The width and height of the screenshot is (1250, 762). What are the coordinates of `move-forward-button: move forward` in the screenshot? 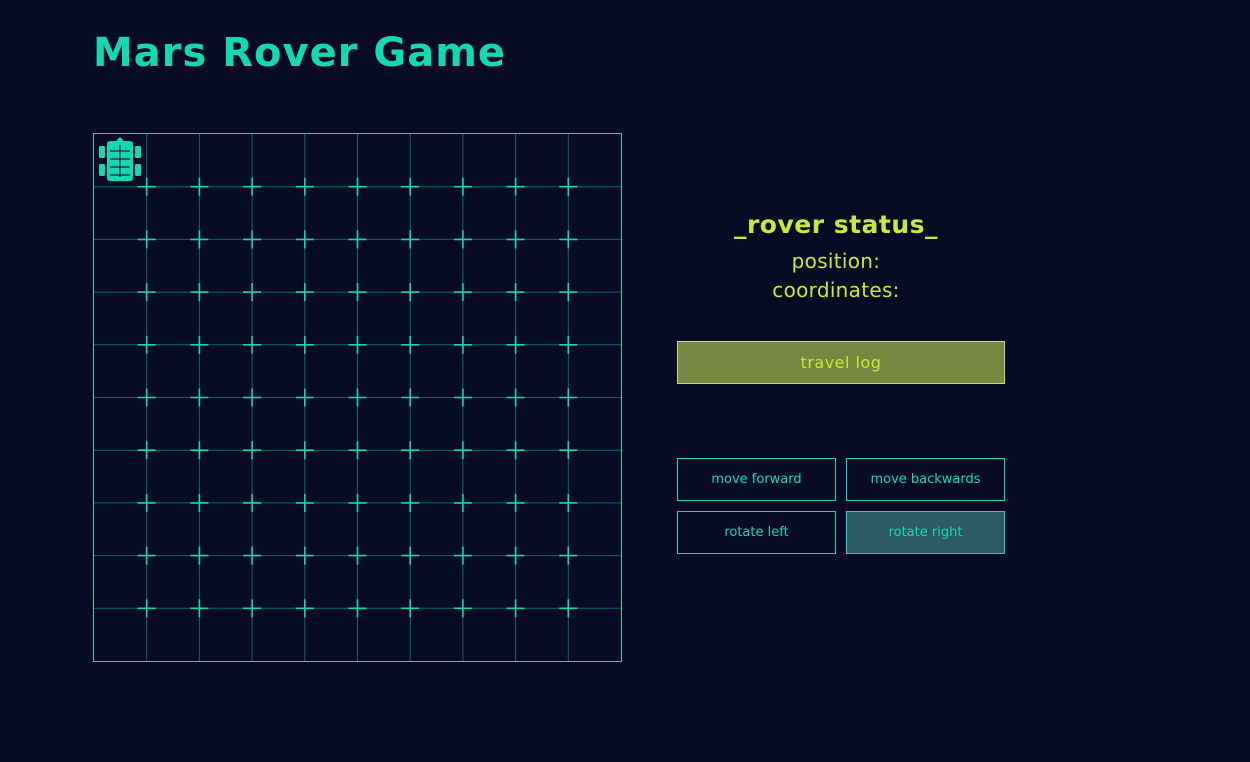 It's located at (756, 479).